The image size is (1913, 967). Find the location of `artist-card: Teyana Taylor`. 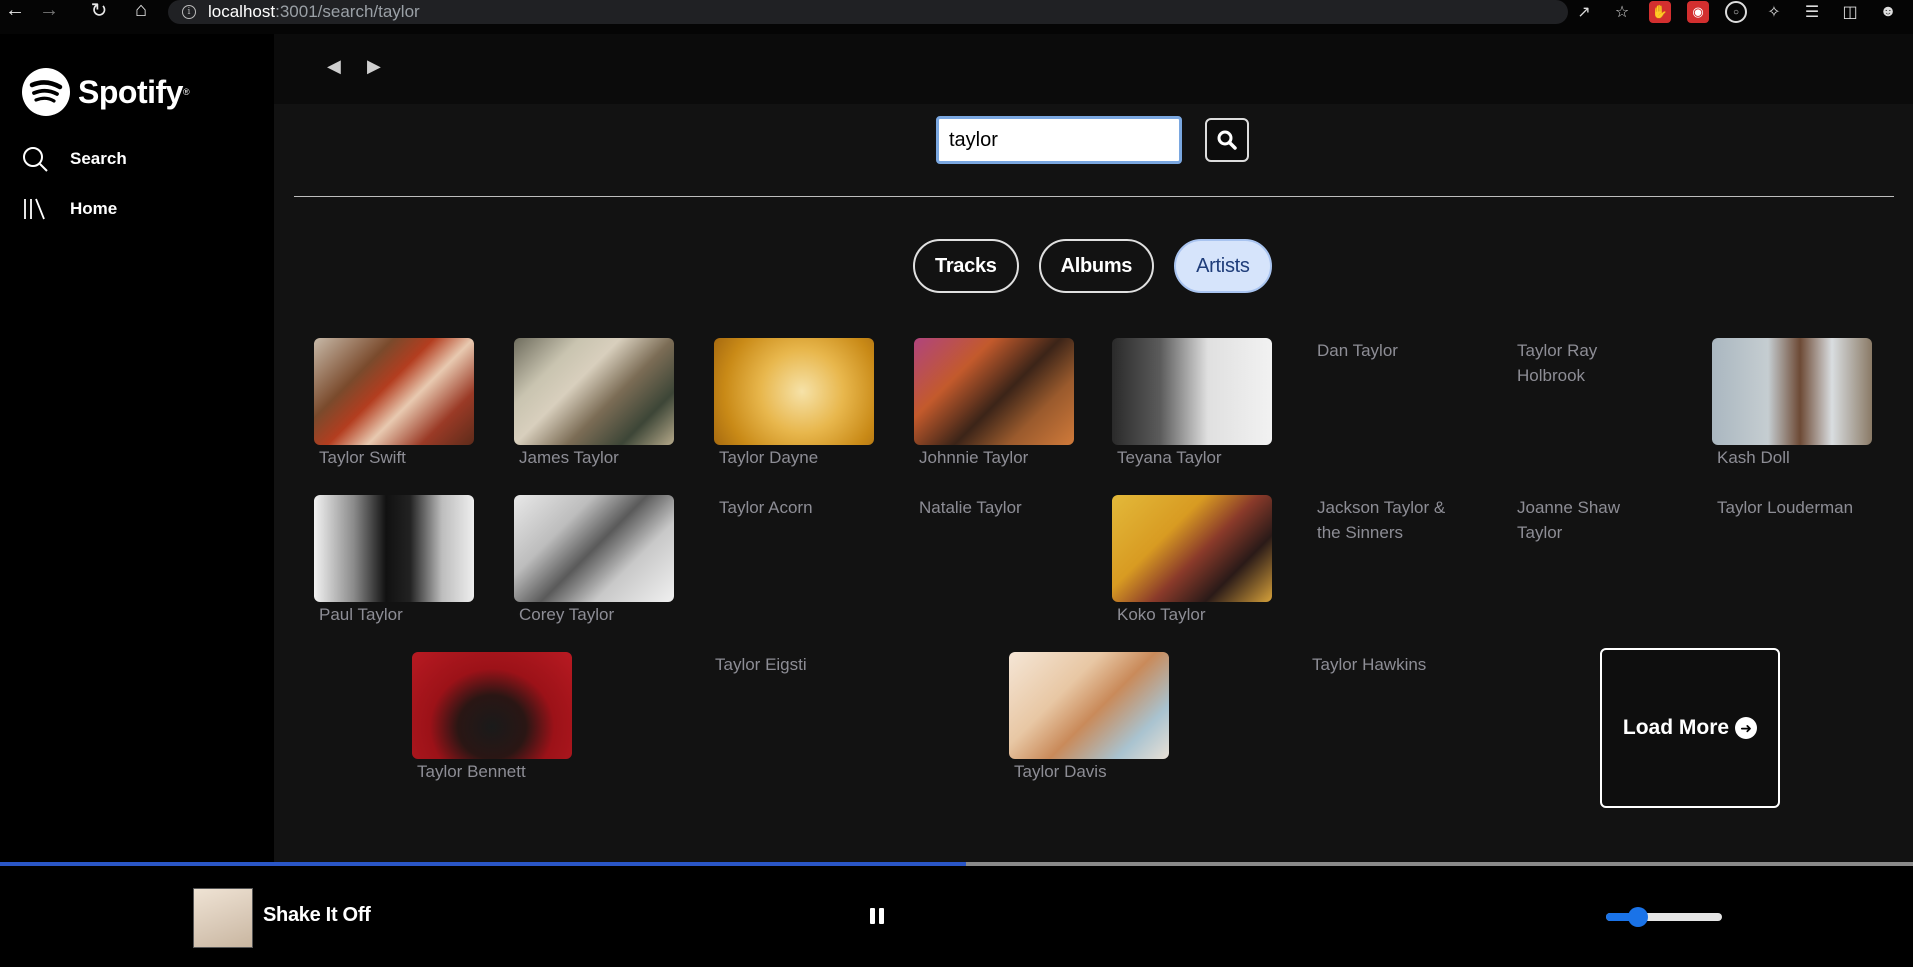

artist-card: Teyana Taylor is located at coordinates (1192, 404).